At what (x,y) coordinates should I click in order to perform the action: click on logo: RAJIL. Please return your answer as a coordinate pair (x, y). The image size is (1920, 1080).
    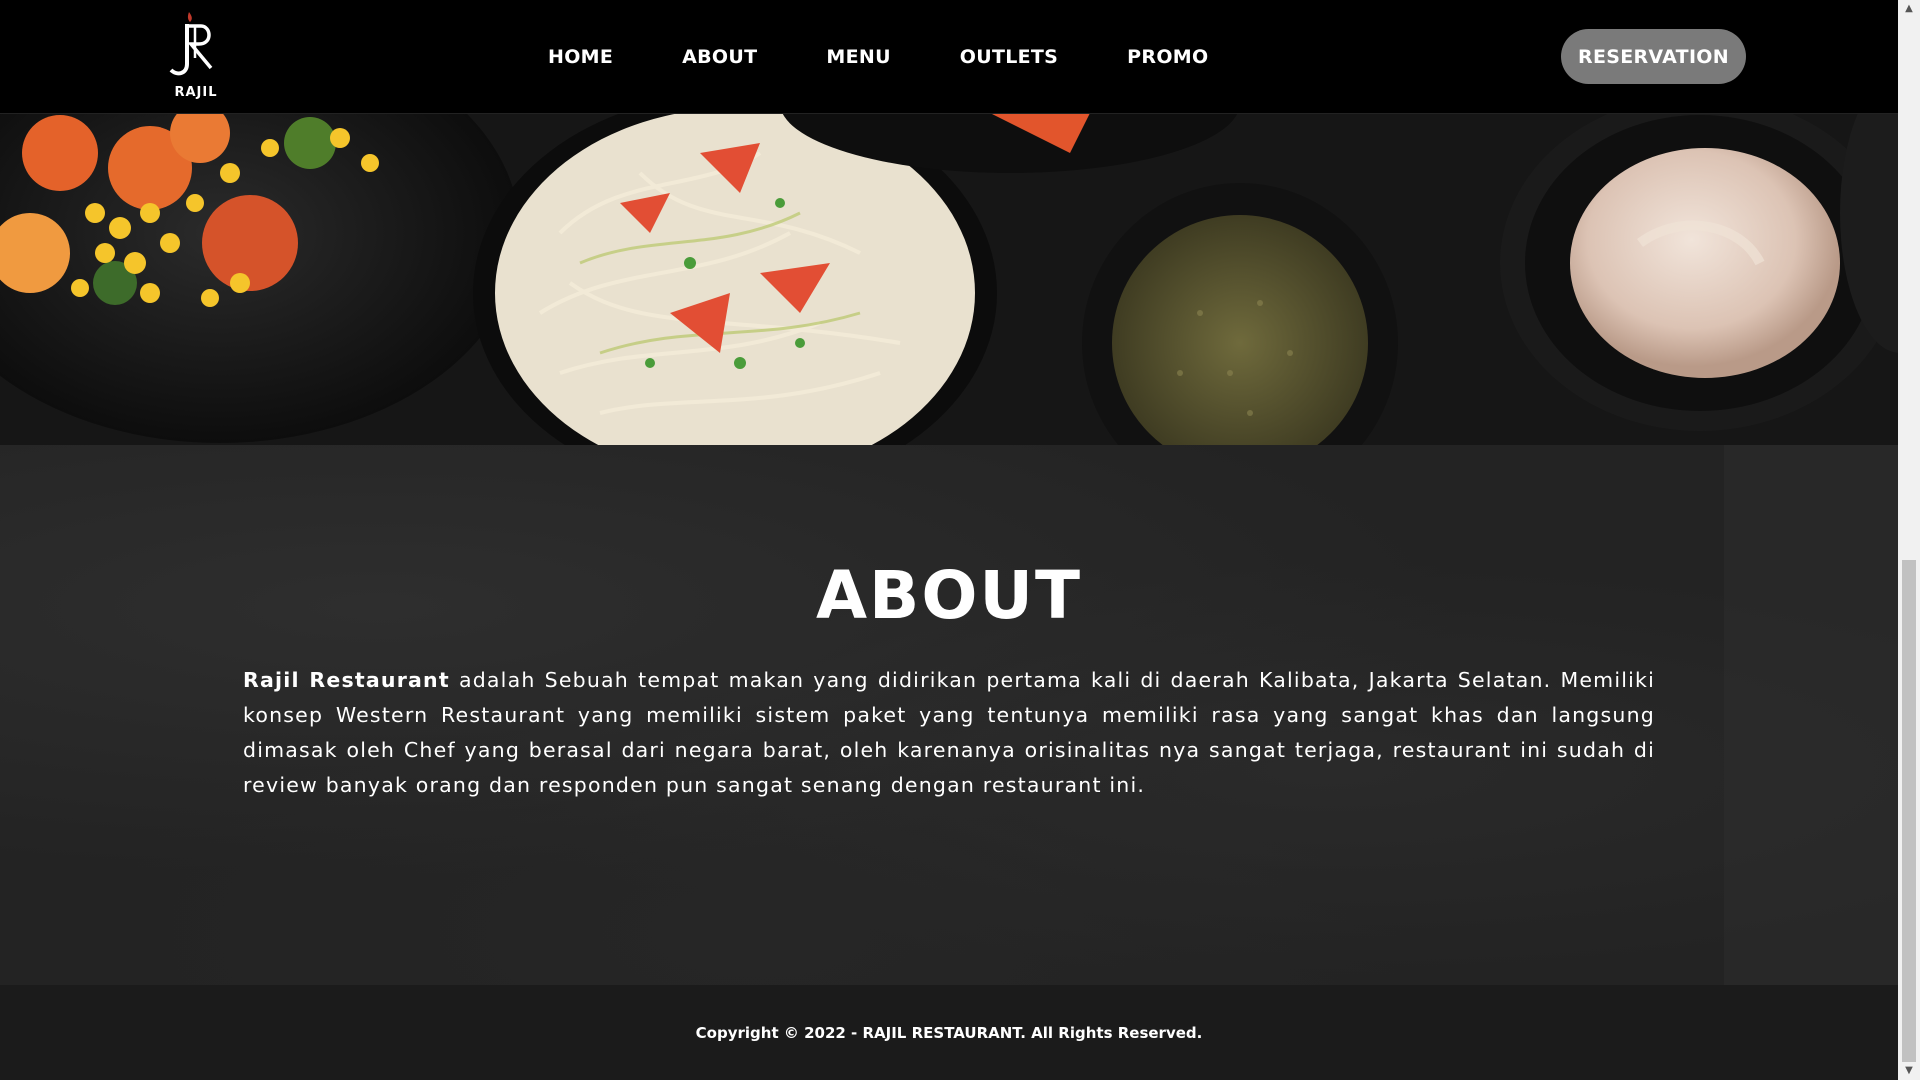
    Looking at the image, I should click on (196, 55).